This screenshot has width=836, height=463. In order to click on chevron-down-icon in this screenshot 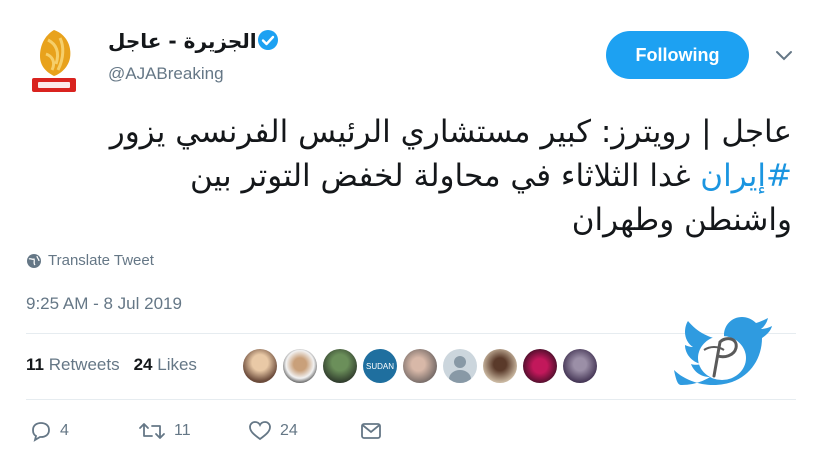, I will do `click(784, 56)`.